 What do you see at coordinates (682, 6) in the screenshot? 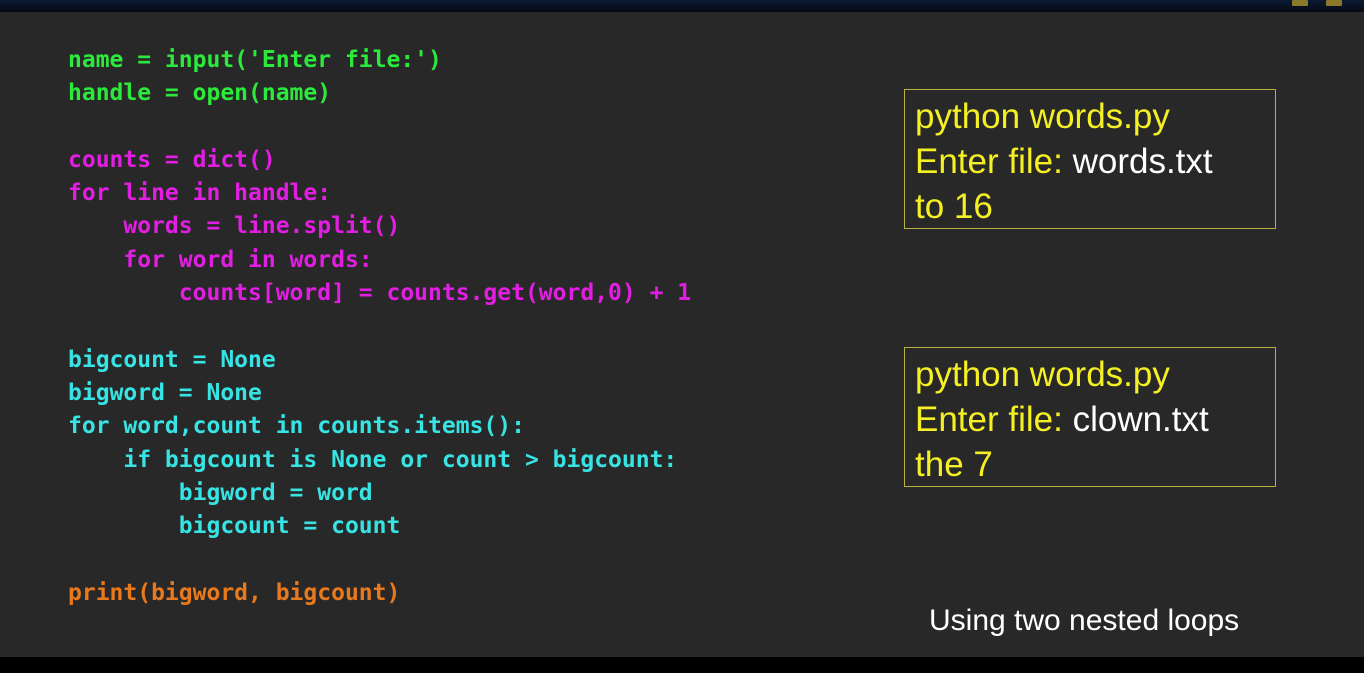
I see `top-bar` at bounding box center [682, 6].